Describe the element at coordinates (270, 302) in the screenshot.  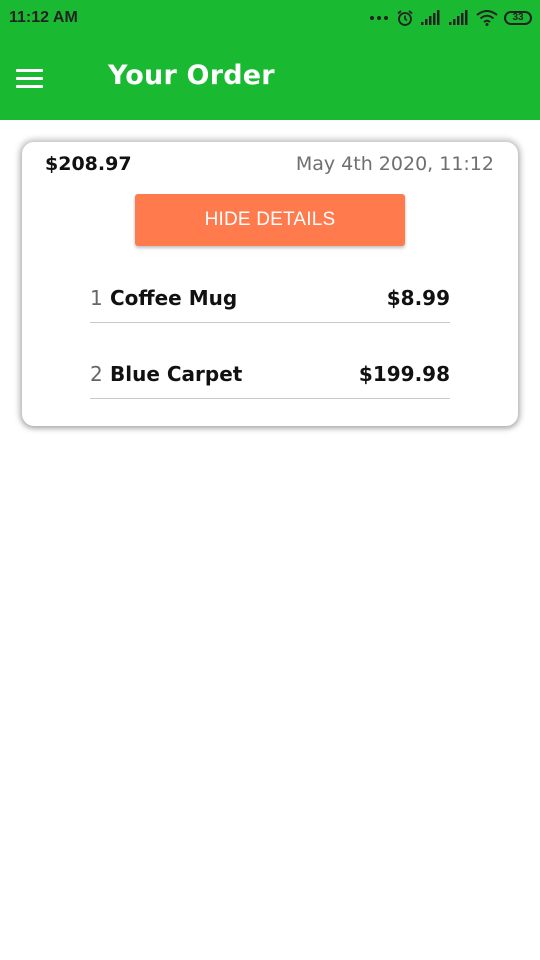
I see `list-item: 1 Coffee Mug $8.99` at that location.